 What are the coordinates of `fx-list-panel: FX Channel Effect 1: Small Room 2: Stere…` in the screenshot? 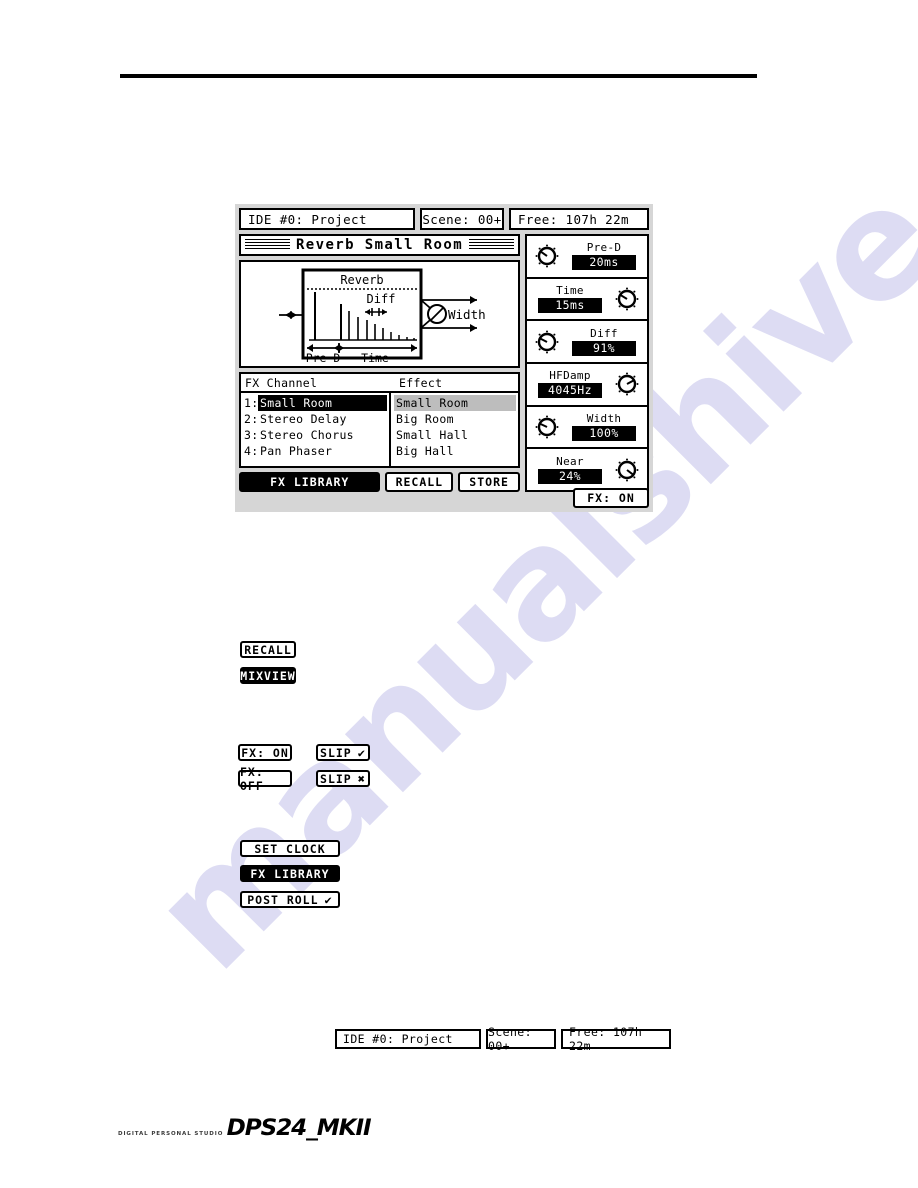 It's located at (379, 420).